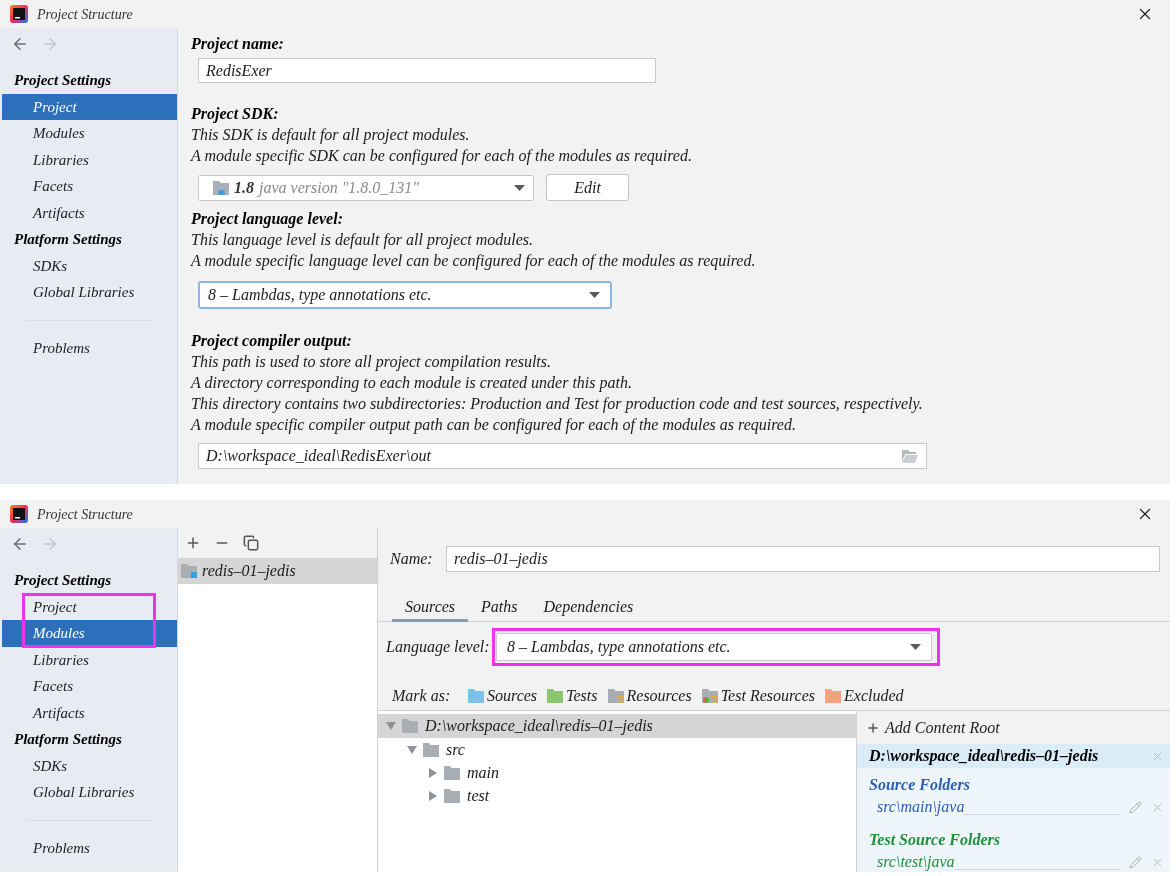 This screenshot has height=876, width=1176. What do you see at coordinates (412, 382) in the screenshot?
I see `description-text: A directory corresponding to each module is created under this path.` at bounding box center [412, 382].